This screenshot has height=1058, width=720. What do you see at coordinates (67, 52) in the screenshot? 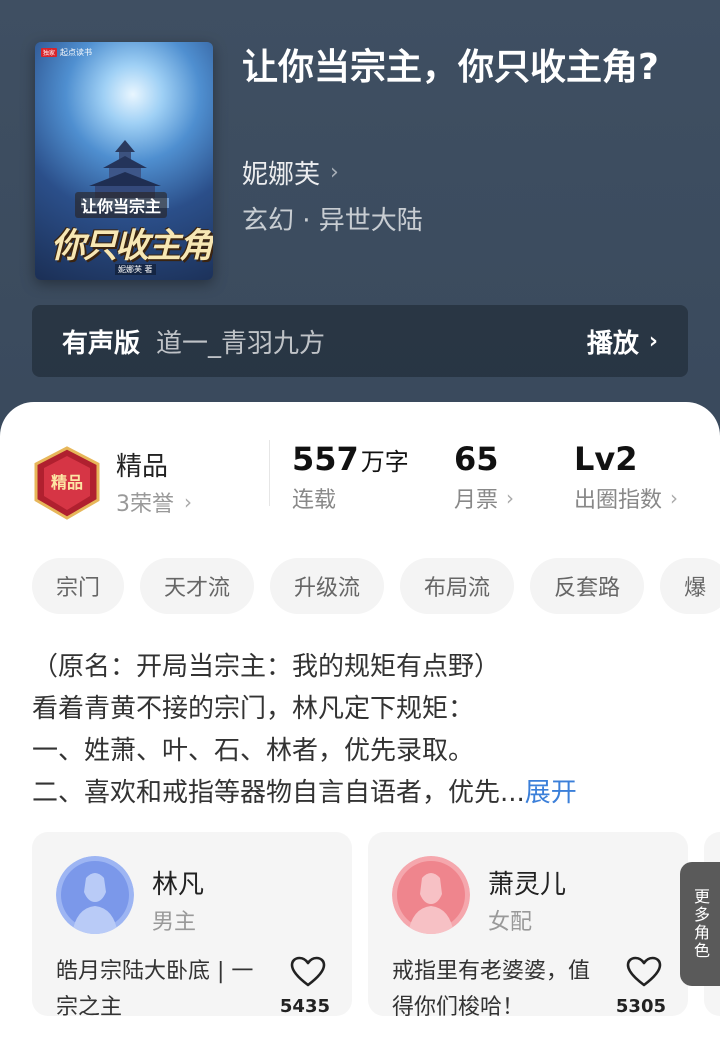
I see `cover-brand: 独家 起点读书` at bounding box center [67, 52].